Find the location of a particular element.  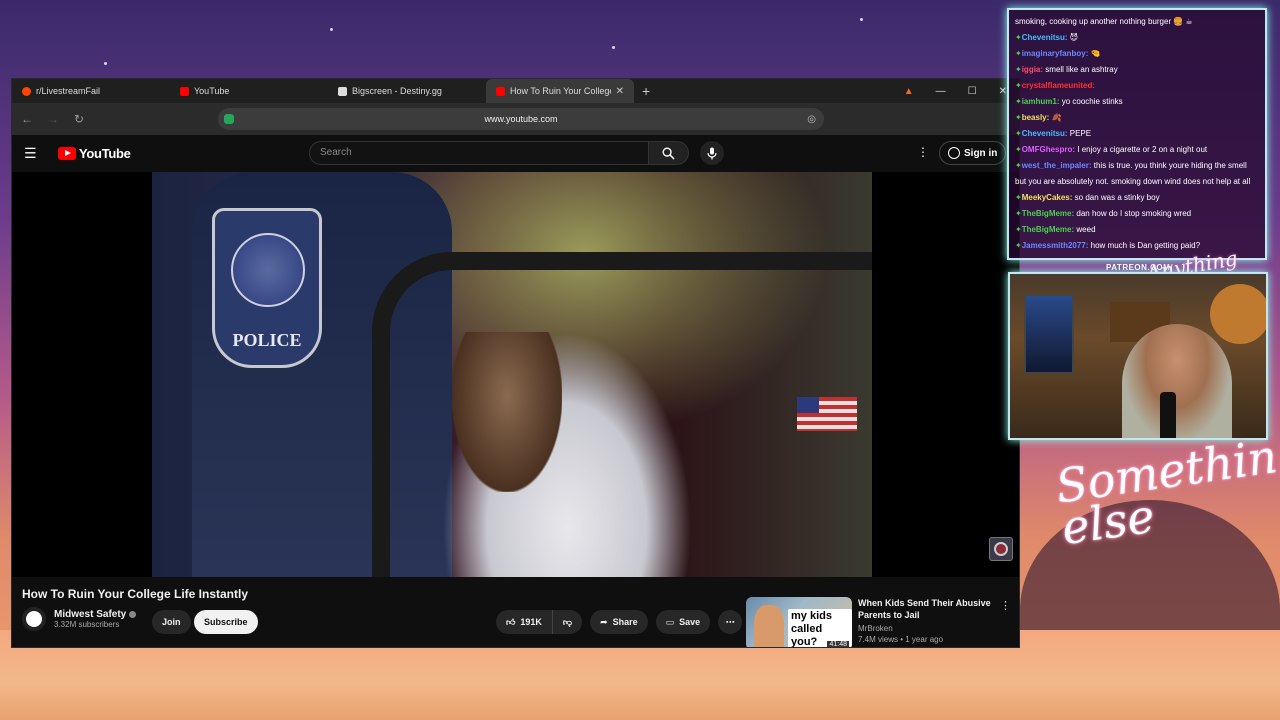

channel-name: Midwest Safety is located at coordinates (95, 614).